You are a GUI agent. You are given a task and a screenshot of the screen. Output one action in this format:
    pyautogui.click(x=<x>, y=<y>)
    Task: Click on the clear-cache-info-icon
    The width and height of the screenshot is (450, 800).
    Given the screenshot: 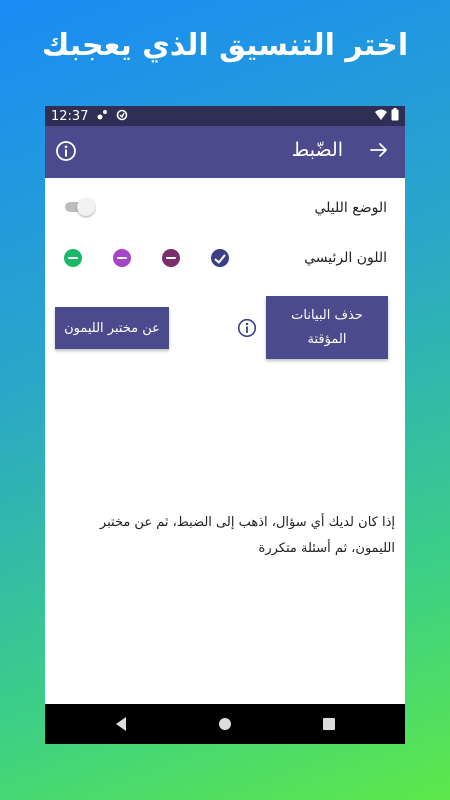 What is the action you would take?
    pyautogui.click(x=247, y=328)
    